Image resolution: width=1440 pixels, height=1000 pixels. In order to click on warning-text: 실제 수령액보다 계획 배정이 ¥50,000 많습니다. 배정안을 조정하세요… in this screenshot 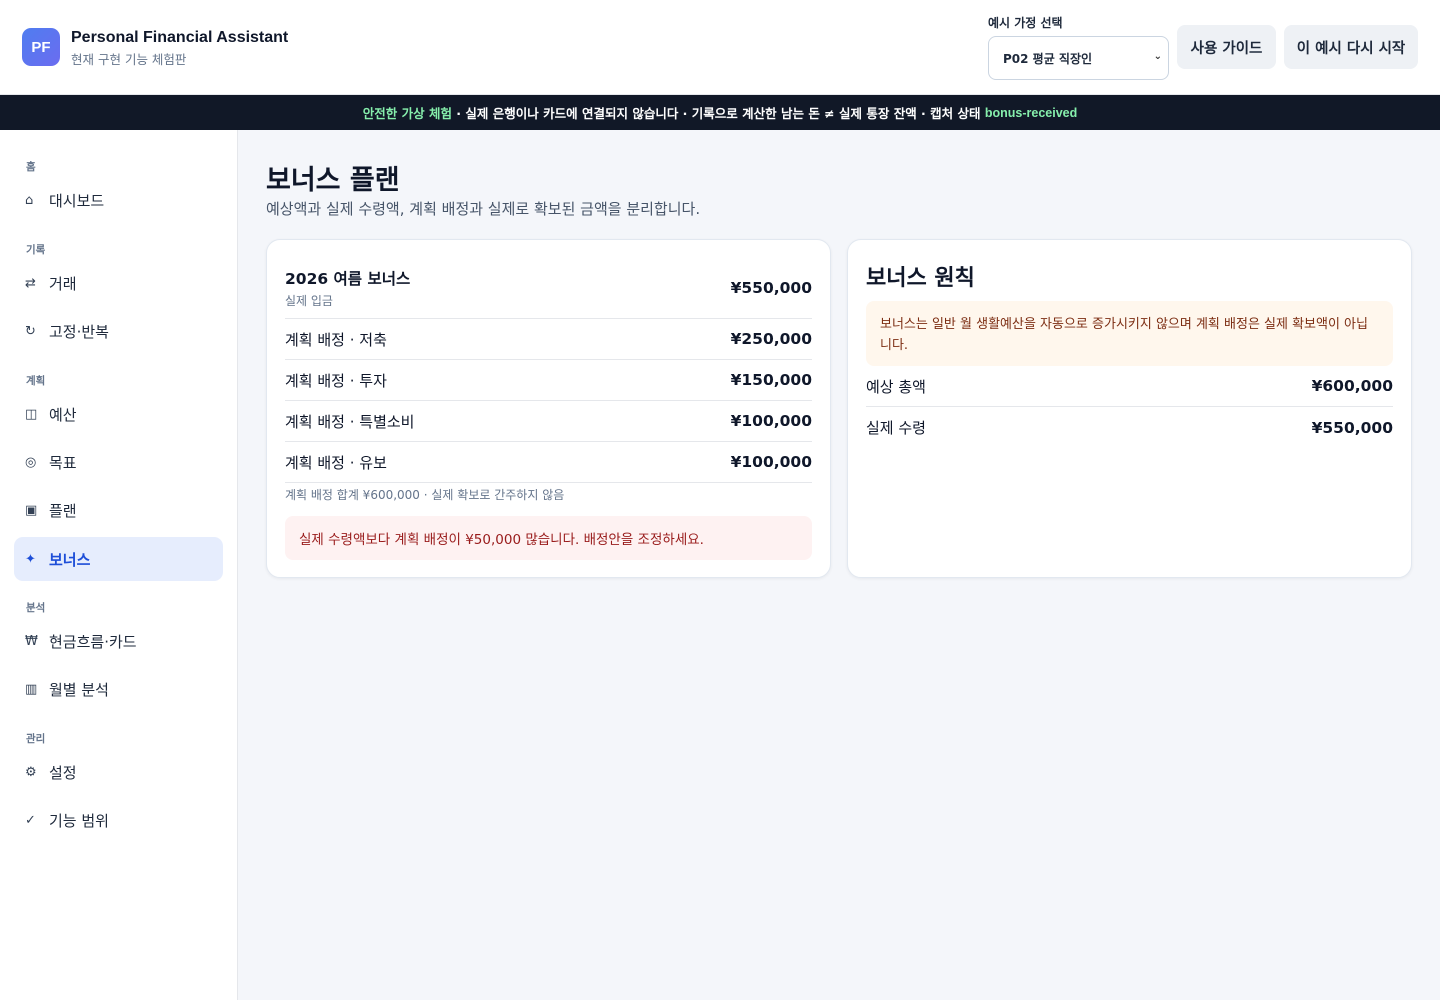, I will do `click(501, 540)`.